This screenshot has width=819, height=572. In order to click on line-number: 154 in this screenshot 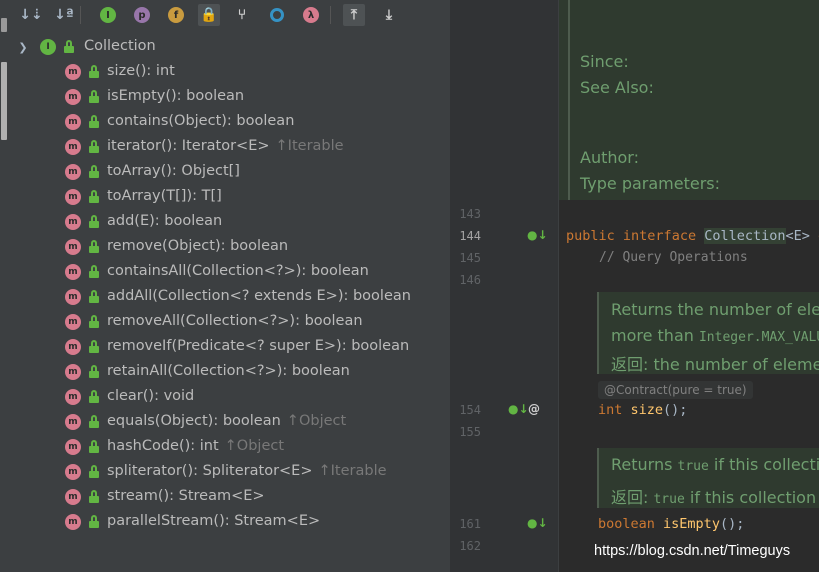, I will do `click(470, 410)`.